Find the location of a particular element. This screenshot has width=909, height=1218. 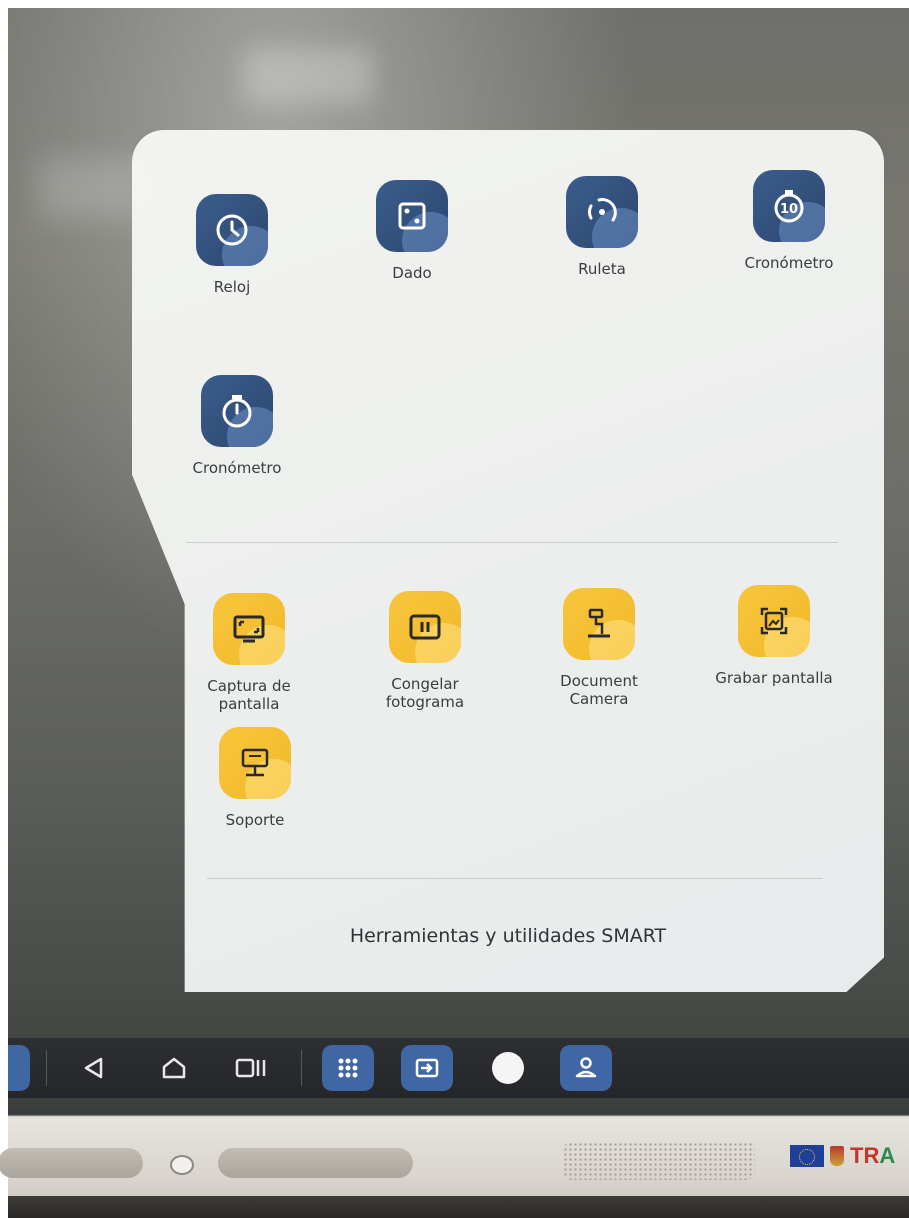

utility-grabar-pantalla: Grabar pantalla is located at coordinates (774, 636).